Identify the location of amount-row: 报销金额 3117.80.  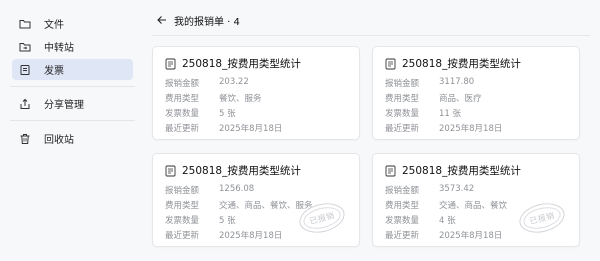
(429, 83).